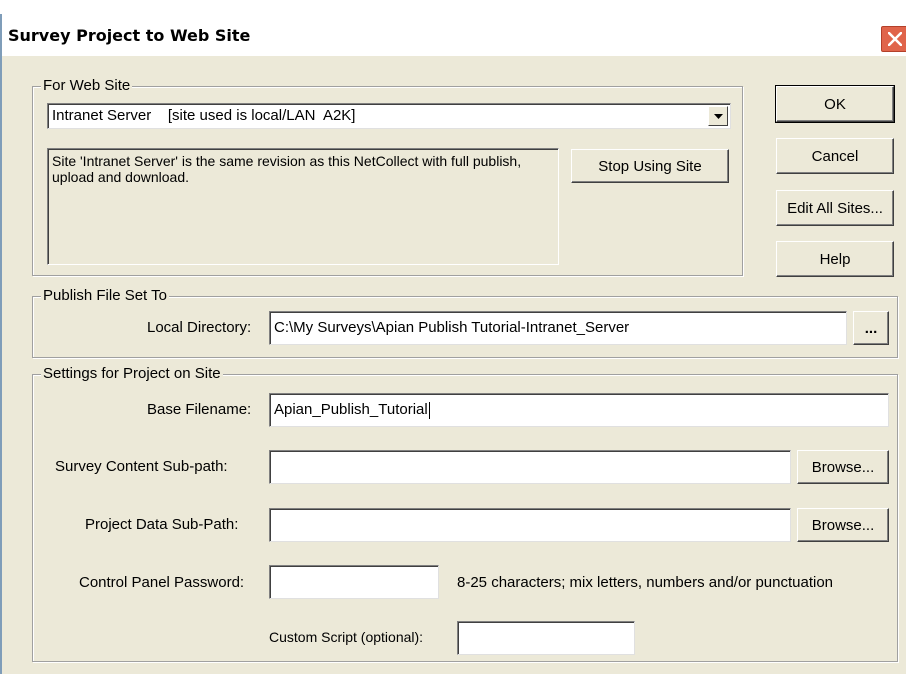 This screenshot has width=906, height=674. I want to click on chevron-down-icon, so click(718, 116).